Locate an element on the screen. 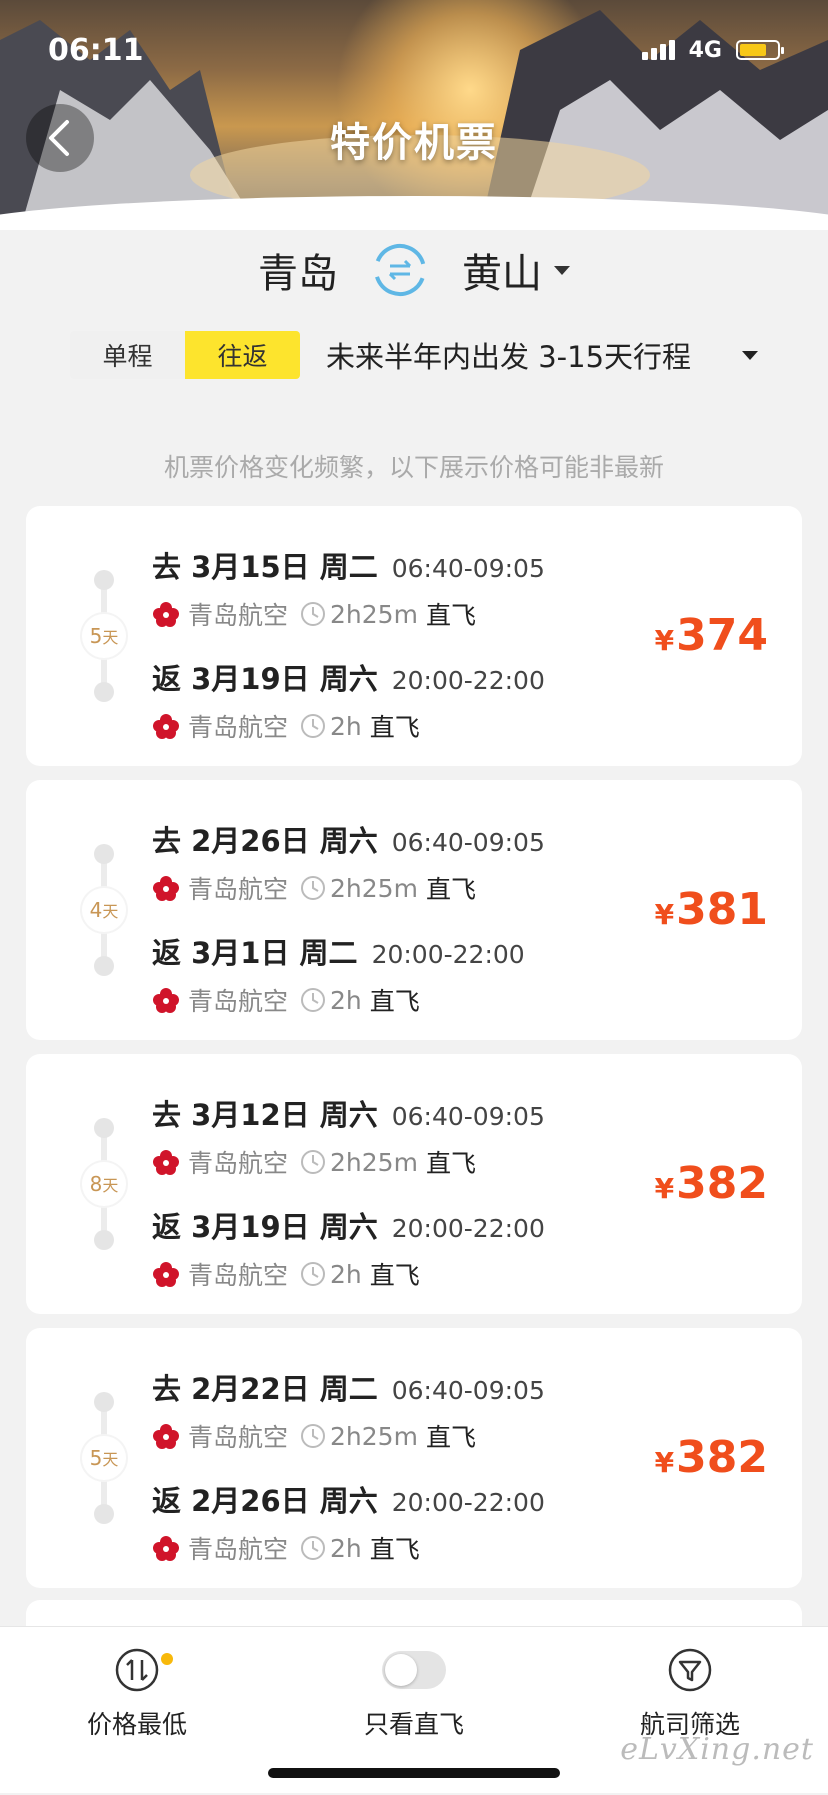  origin-city: 青岛 is located at coordinates (298, 270).